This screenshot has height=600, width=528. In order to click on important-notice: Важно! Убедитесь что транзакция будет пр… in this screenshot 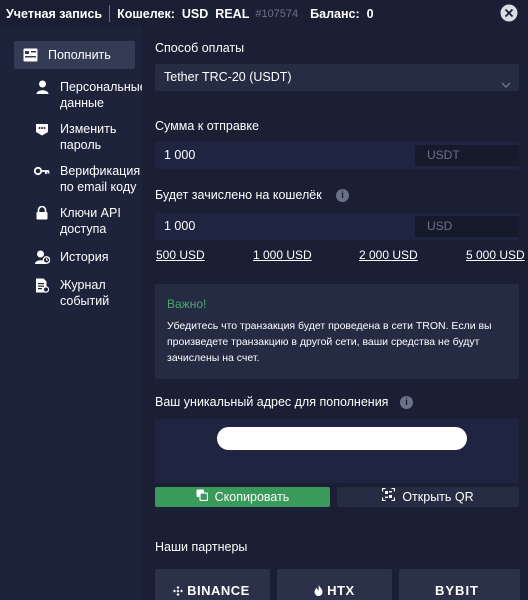, I will do `click(337, 331)`.